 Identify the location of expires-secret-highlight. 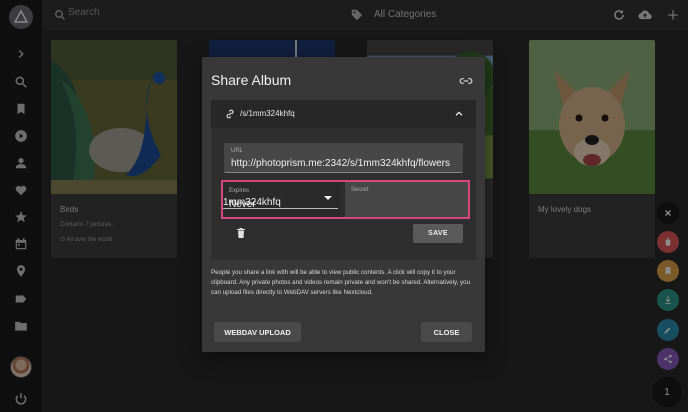
(345, 199).